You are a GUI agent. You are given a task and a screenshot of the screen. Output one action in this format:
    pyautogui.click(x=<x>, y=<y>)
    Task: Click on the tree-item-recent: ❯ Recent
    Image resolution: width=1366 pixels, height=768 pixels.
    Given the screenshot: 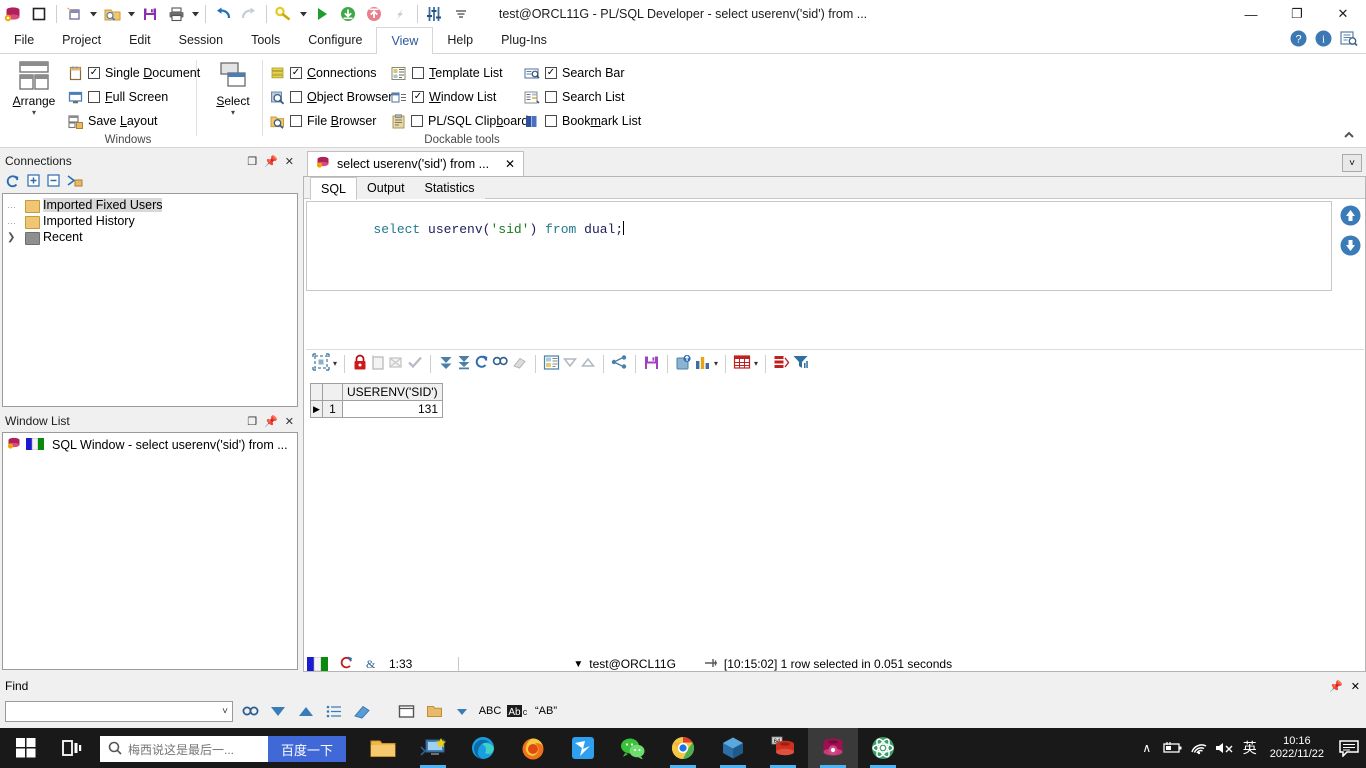 What is the action you would take?
    pyautogui.click(x=150, y=237)
    